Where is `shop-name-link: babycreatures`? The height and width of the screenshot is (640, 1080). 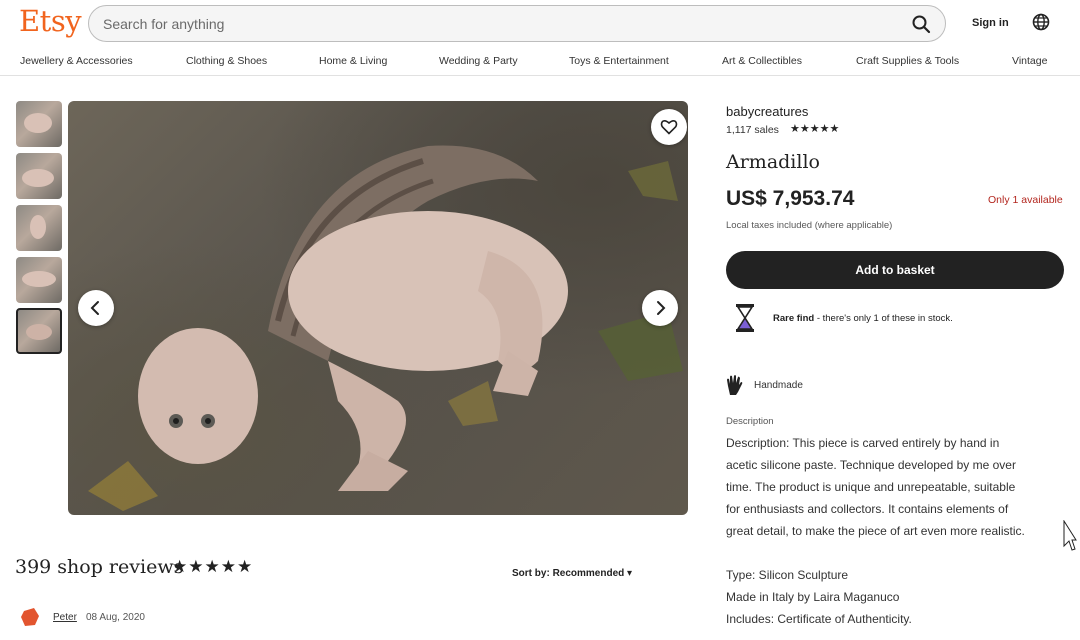 shop-name-link: babycreatures is located at coordinates (767, 111).